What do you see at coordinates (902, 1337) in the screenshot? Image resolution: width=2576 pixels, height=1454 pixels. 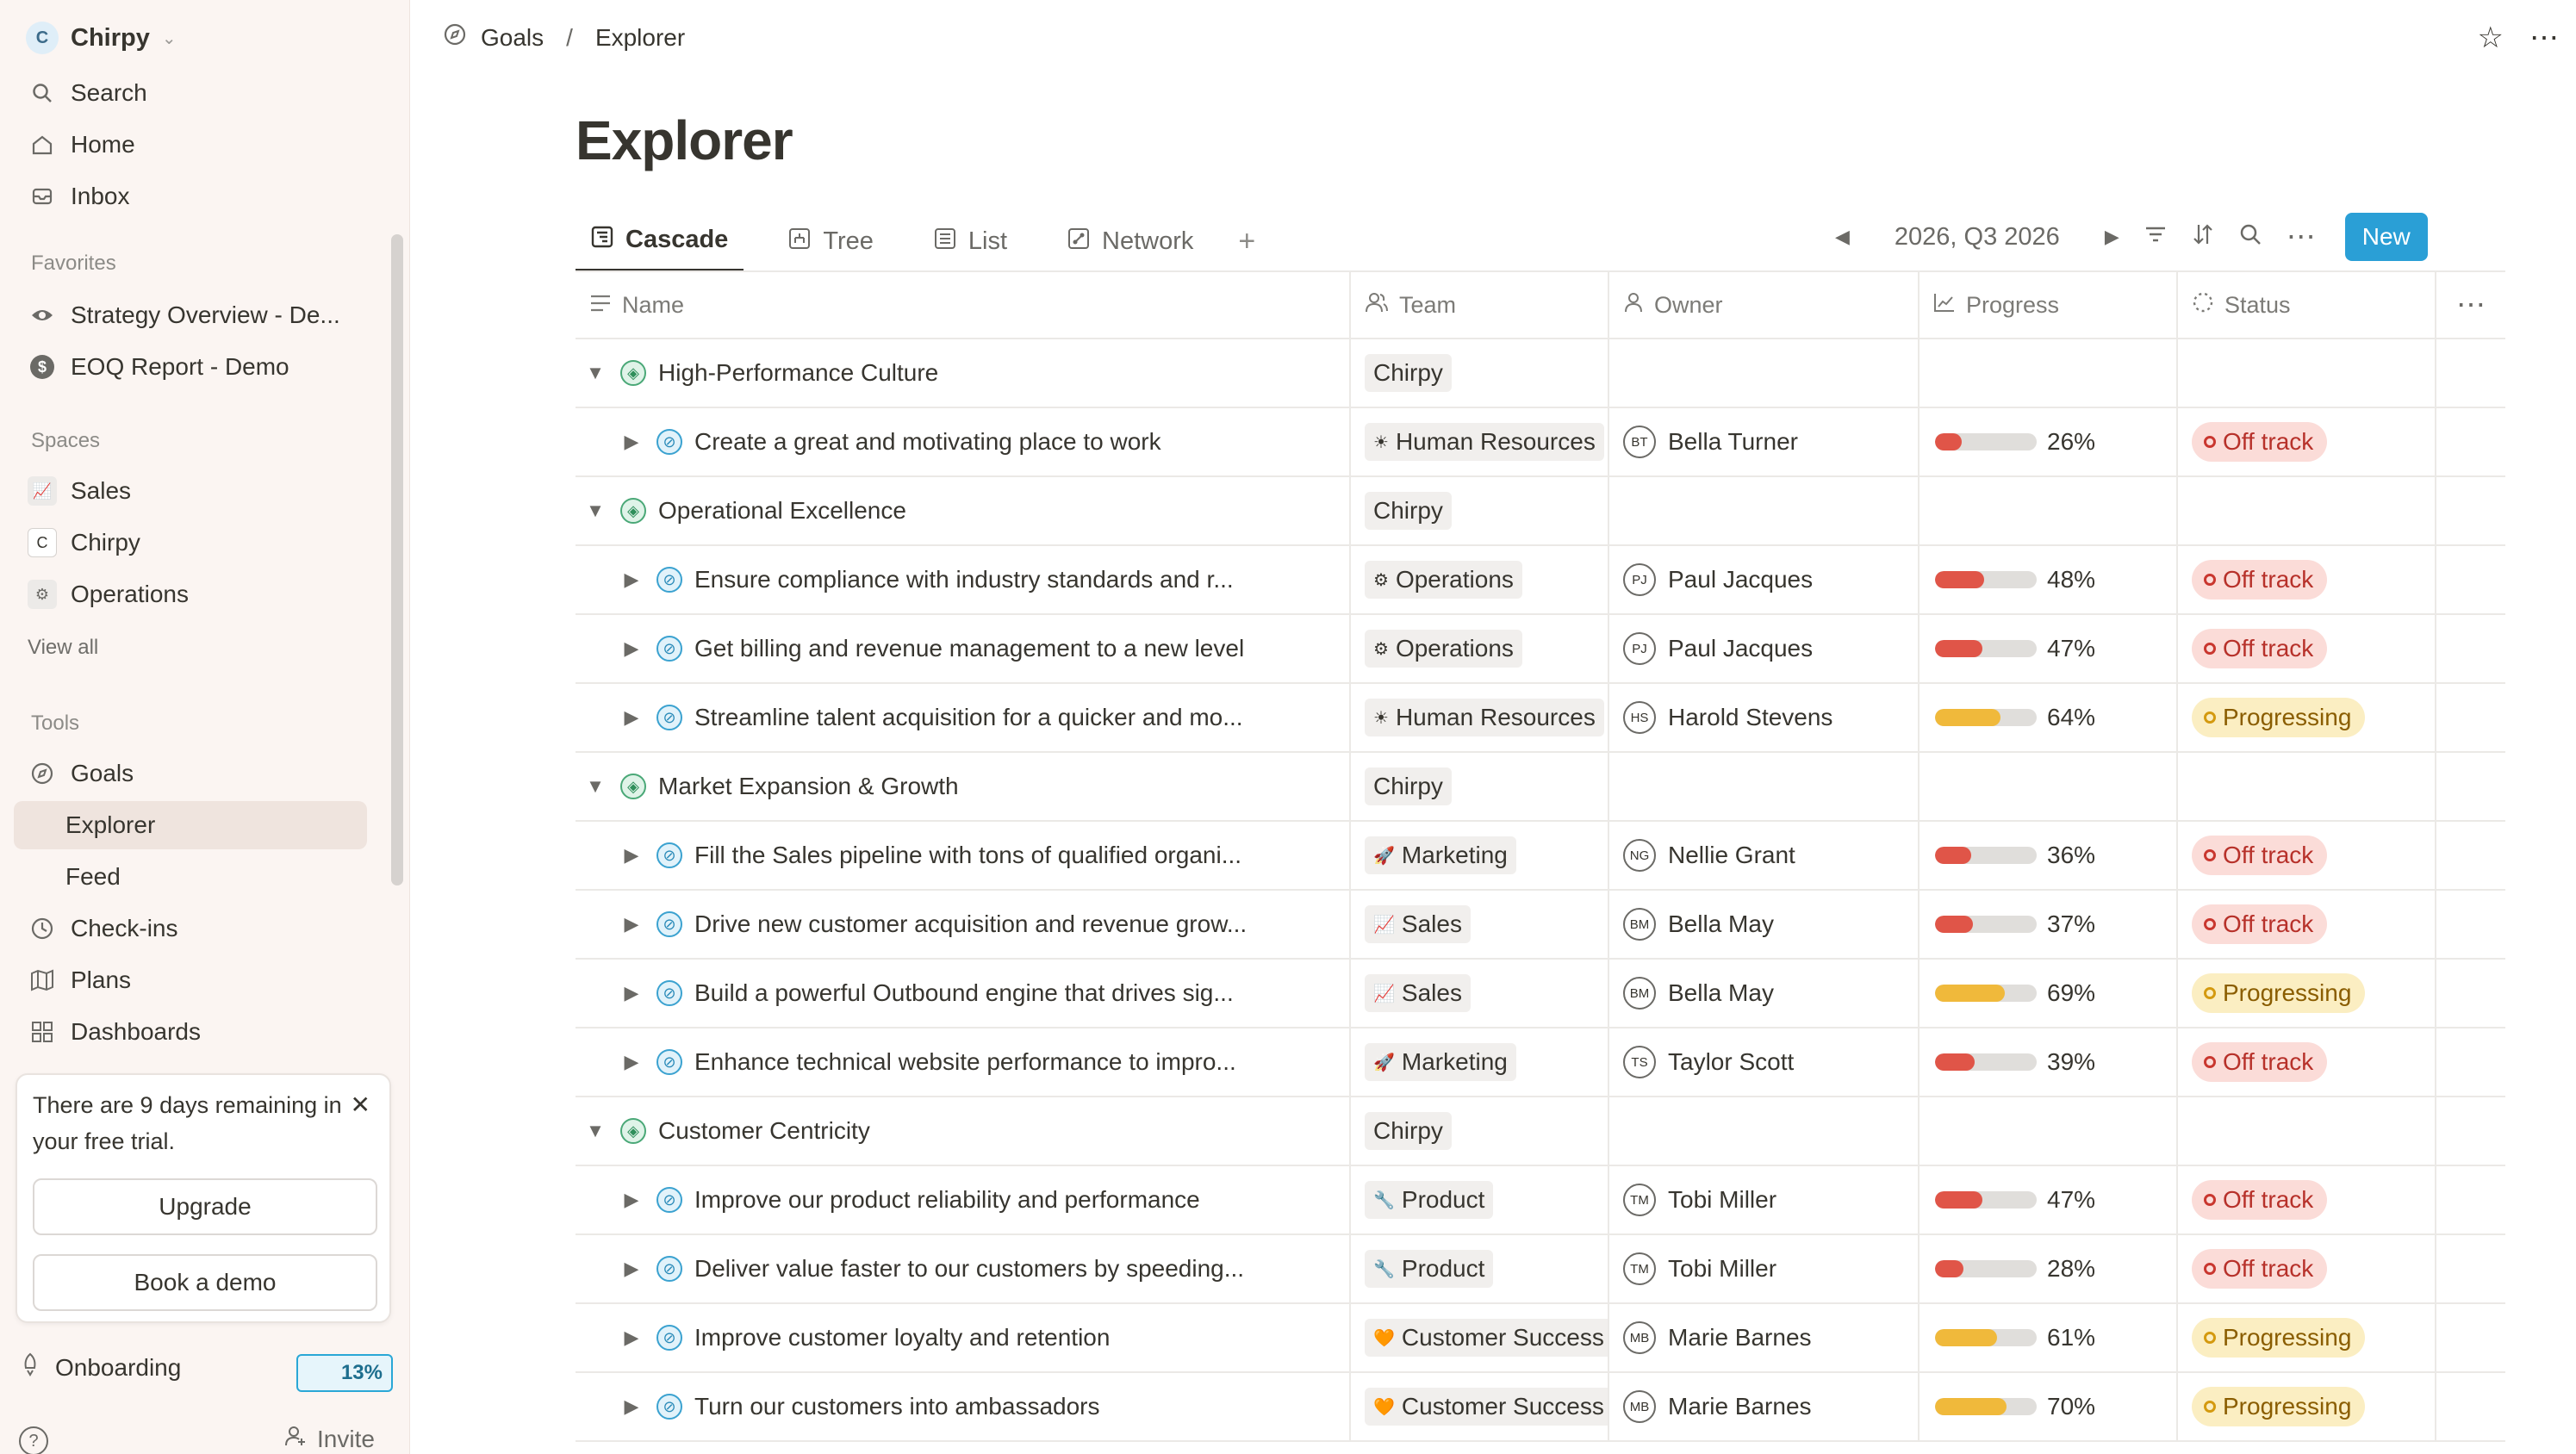 I see `goal-name: Improve customer loyalty and retention` at bounding box center [902, 1337].